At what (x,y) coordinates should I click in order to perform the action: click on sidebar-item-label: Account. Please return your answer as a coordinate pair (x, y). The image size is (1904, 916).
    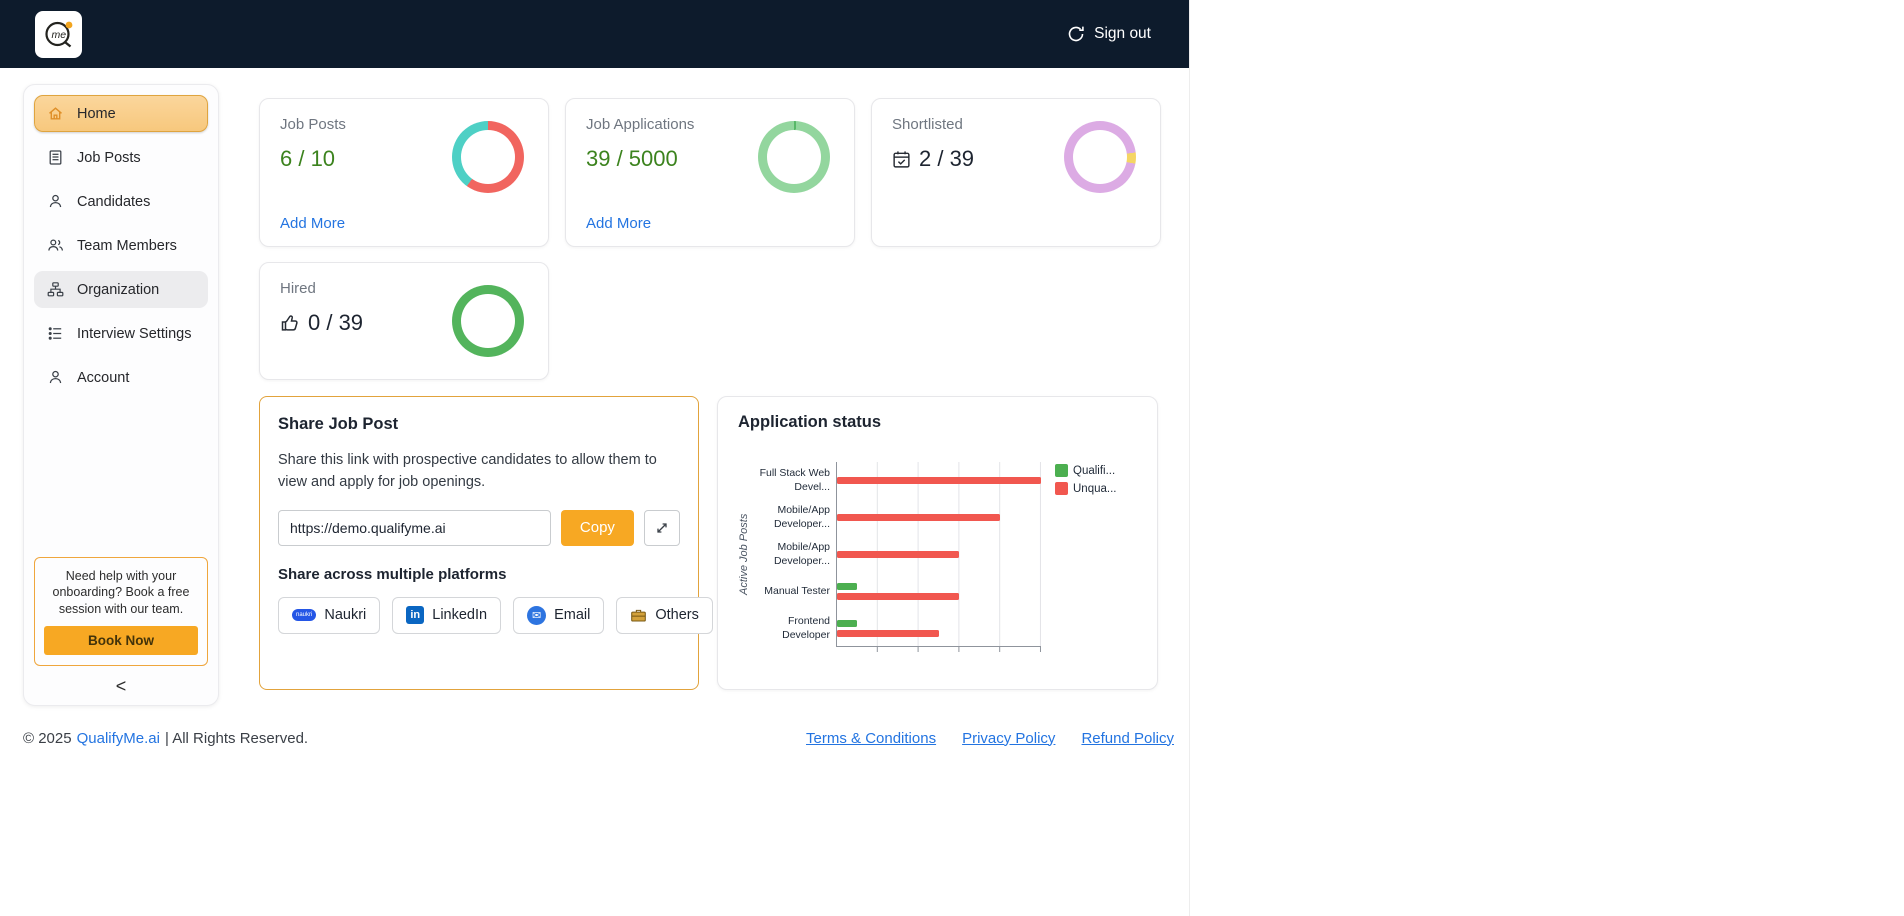
    Looking at the image, I should click on (103, 377).